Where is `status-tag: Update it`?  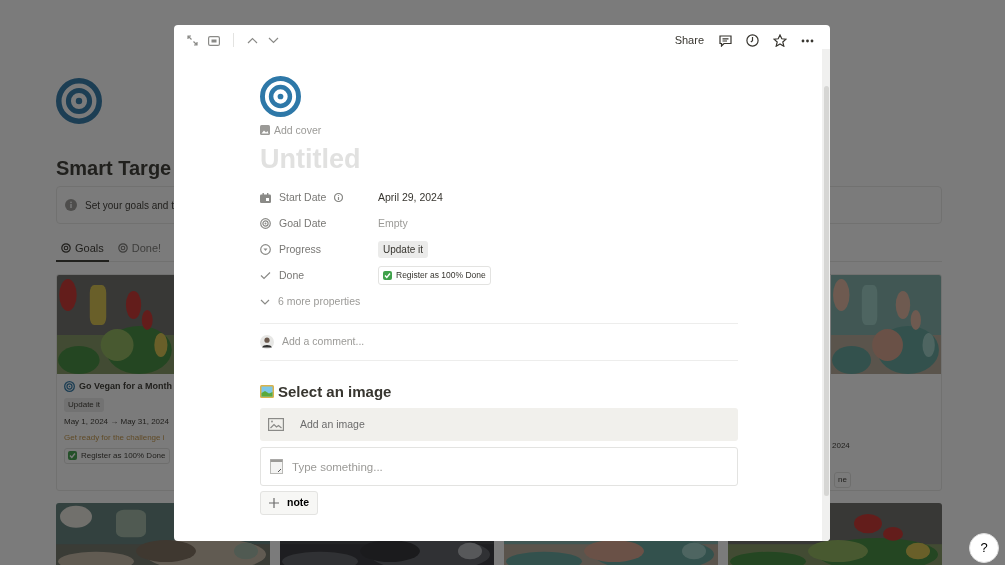 status-tag: Update it is located at coordinates (403, 250).